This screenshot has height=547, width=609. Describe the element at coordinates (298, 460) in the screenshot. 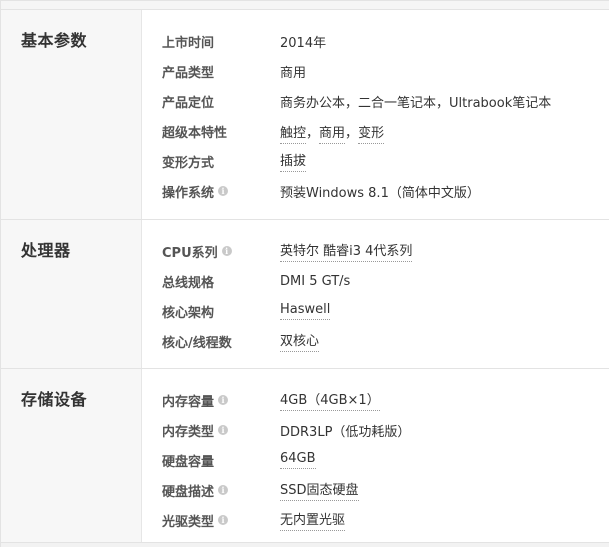

I see `spec-value-link: 64GB` at that location.